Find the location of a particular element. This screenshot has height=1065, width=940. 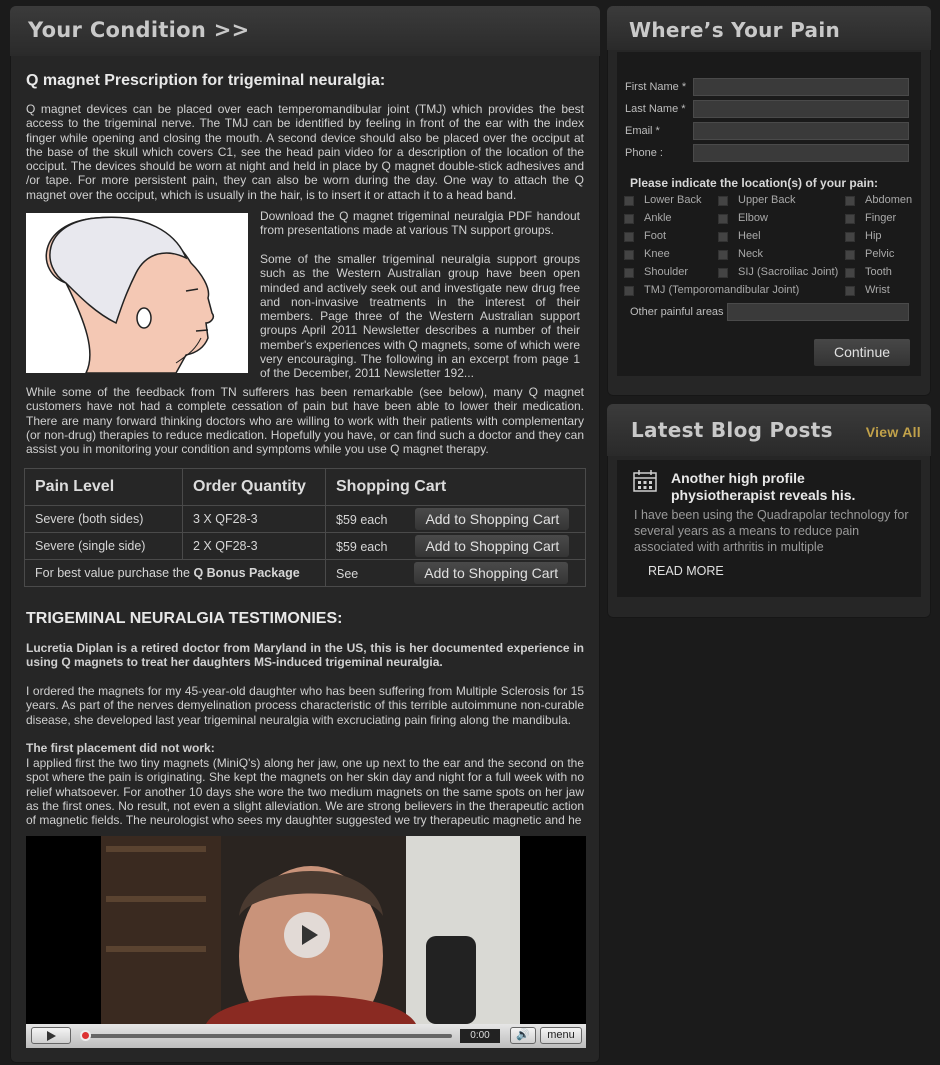

view-all-link: View All is located at coordinates (893, 432).